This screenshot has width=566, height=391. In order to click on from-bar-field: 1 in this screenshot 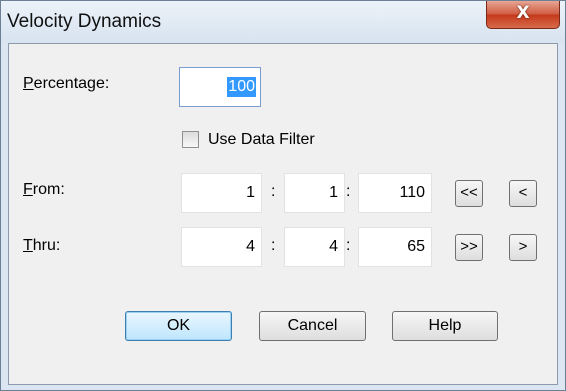, I will do `click(221, 193)`.